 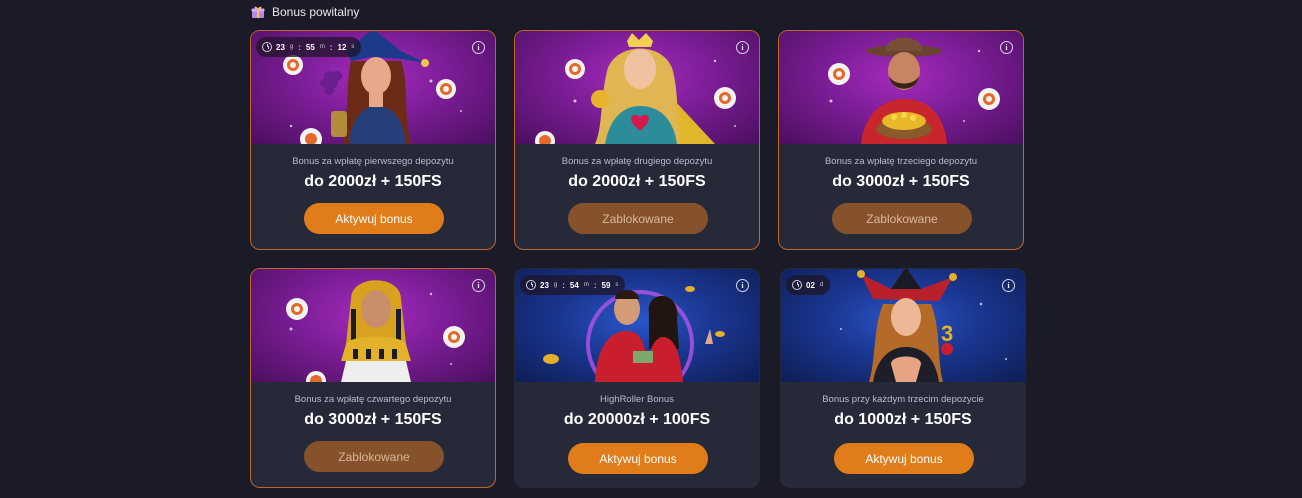 What do you see at coordinates (947, 333) in the screenshot?
I see `svg-text: 3` at bounding box center [947, 333].